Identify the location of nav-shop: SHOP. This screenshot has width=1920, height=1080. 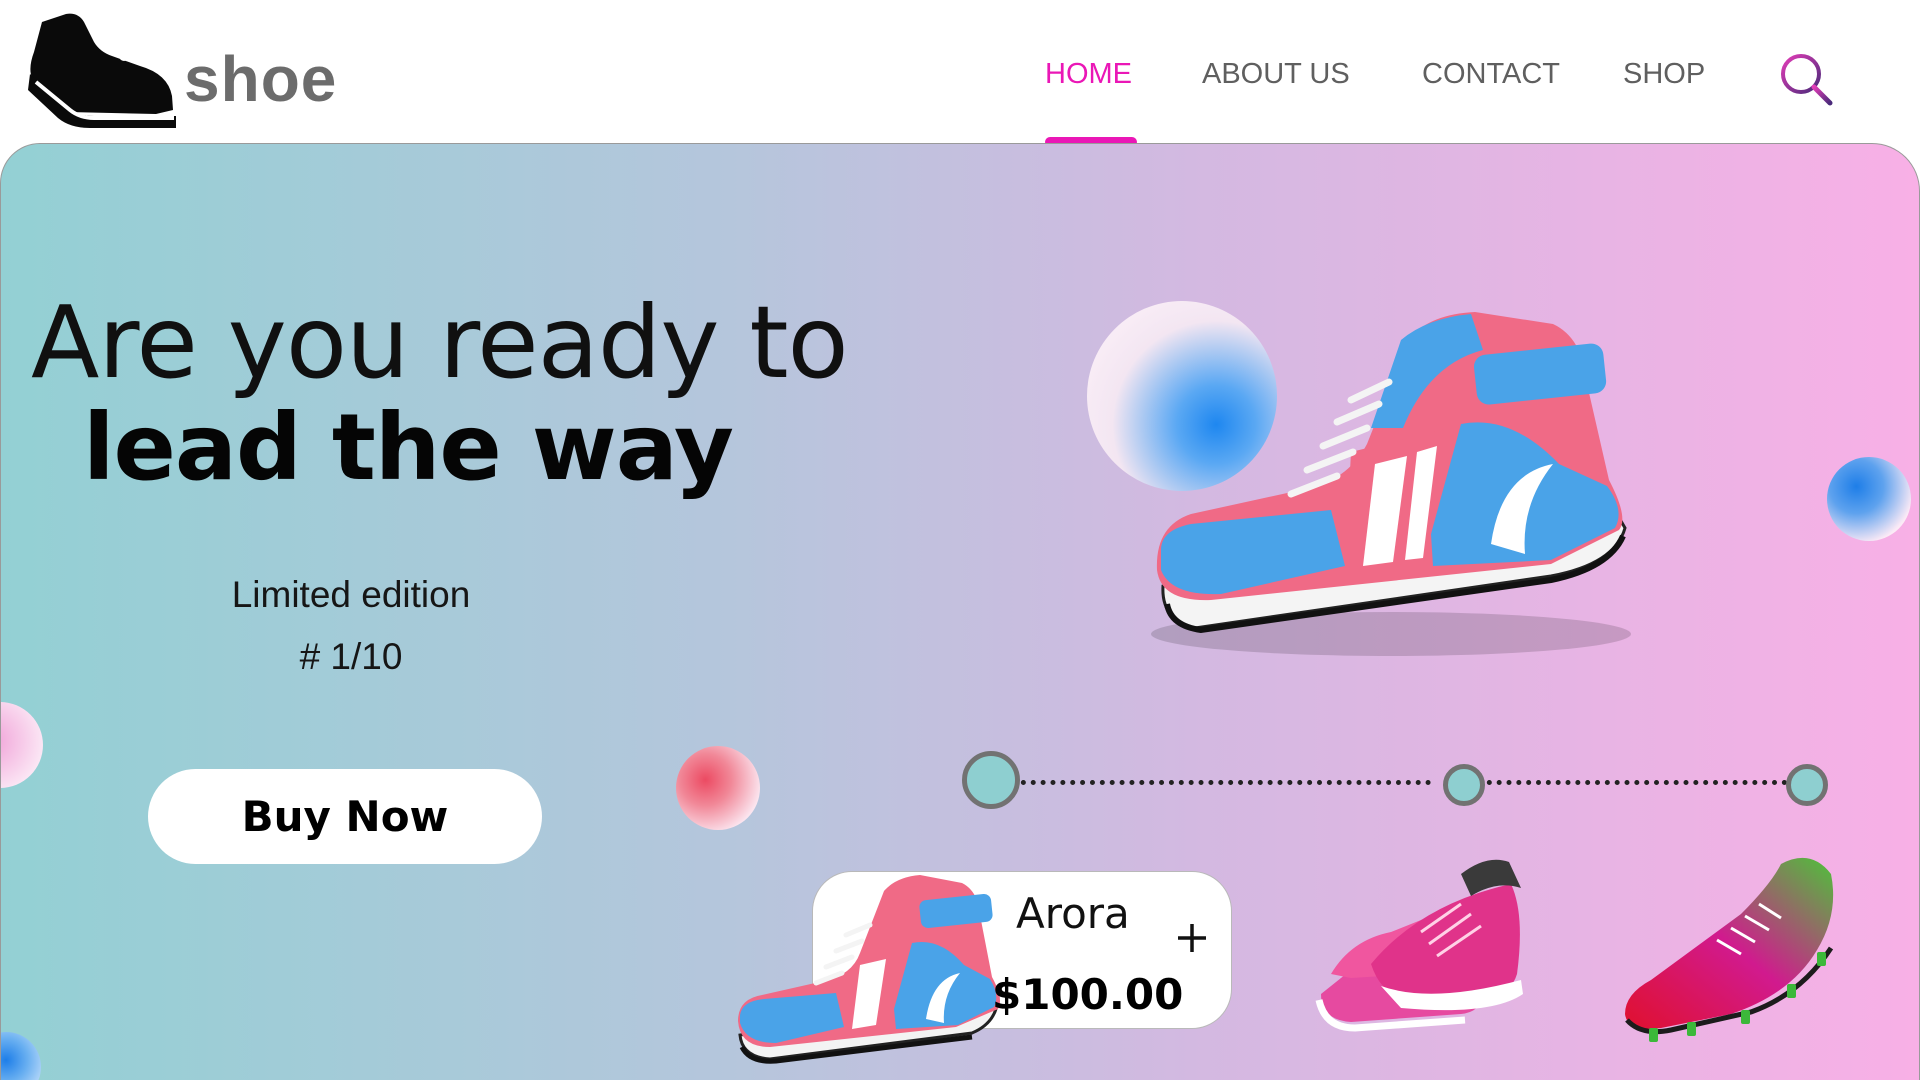
(1664, 74).